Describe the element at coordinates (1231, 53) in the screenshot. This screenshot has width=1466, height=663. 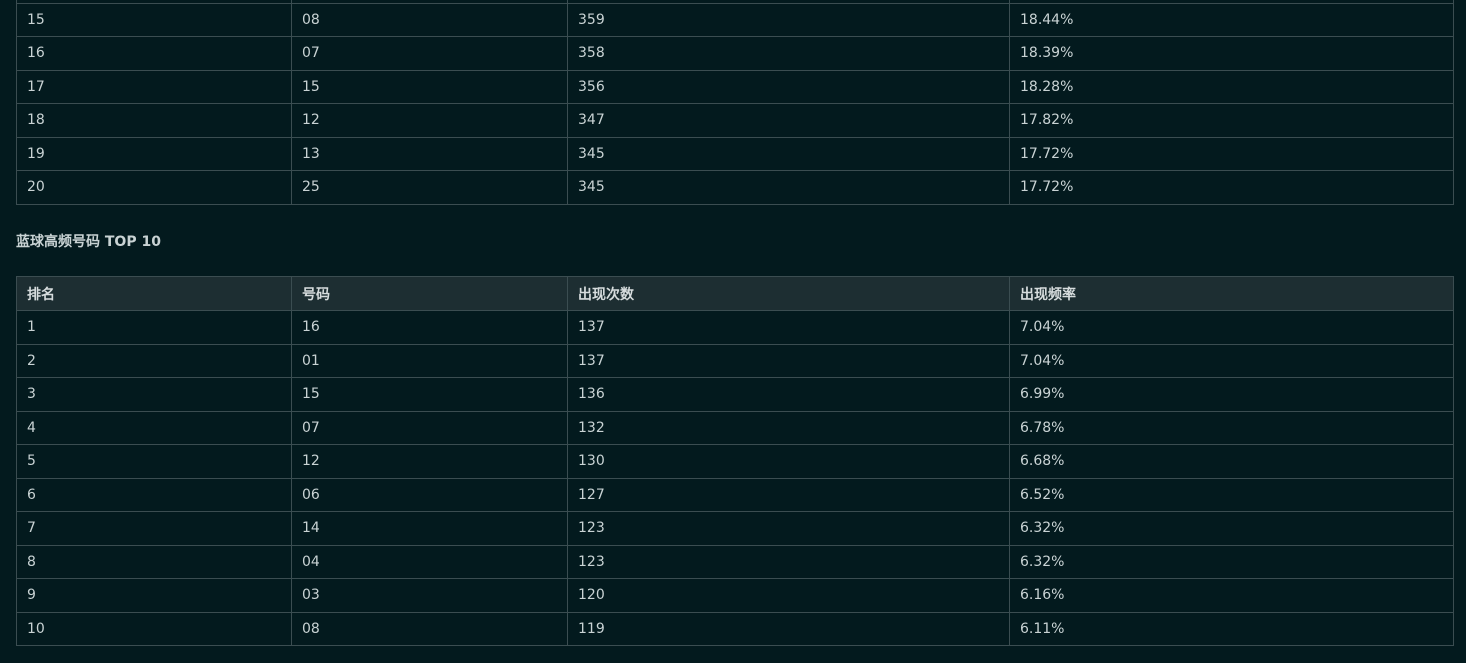
I see `rate-cell: 18.39%` at that location.